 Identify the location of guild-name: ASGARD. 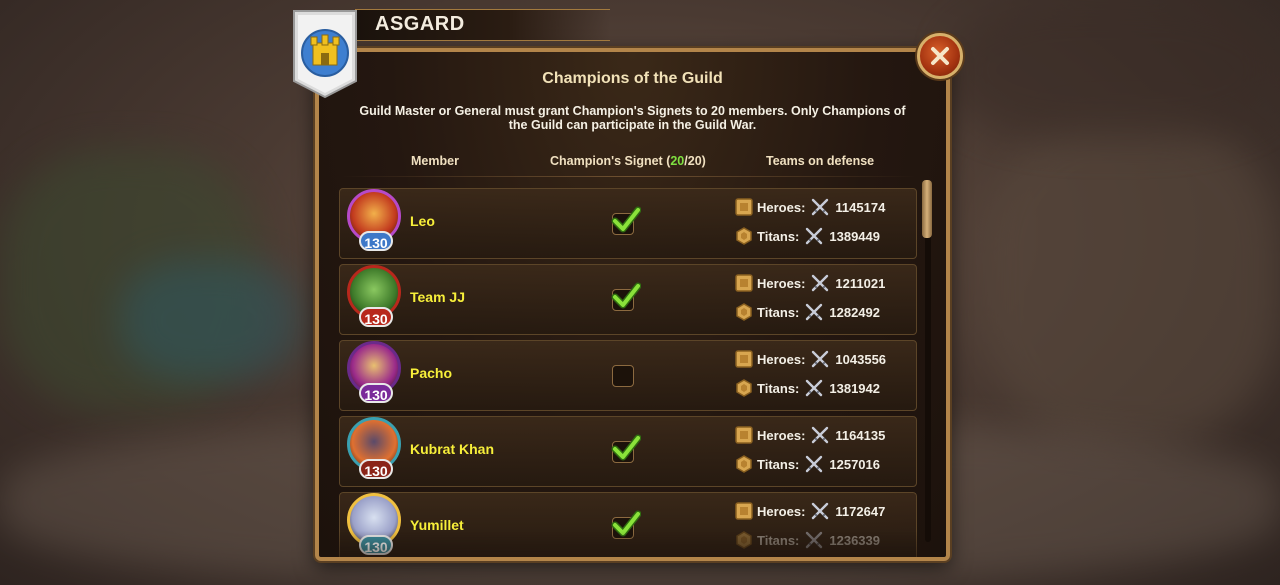
(420, 24).